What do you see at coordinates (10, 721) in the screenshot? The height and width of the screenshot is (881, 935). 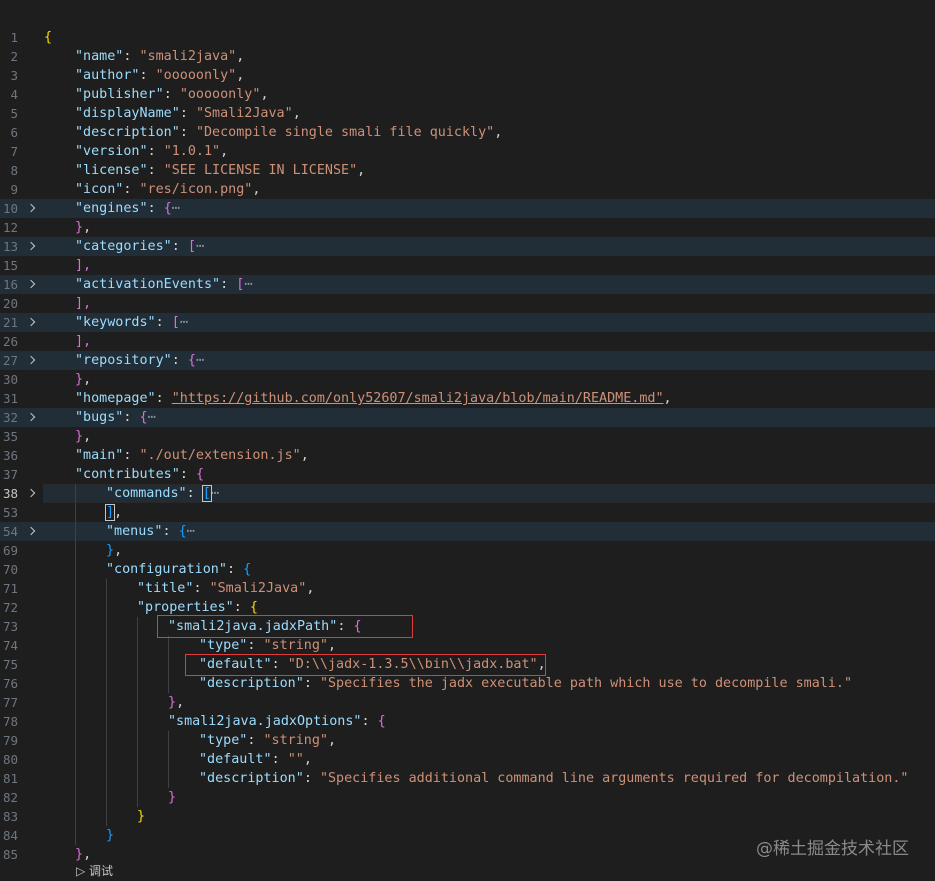 I see `line-number: 78` at bounding box center [10, 721].